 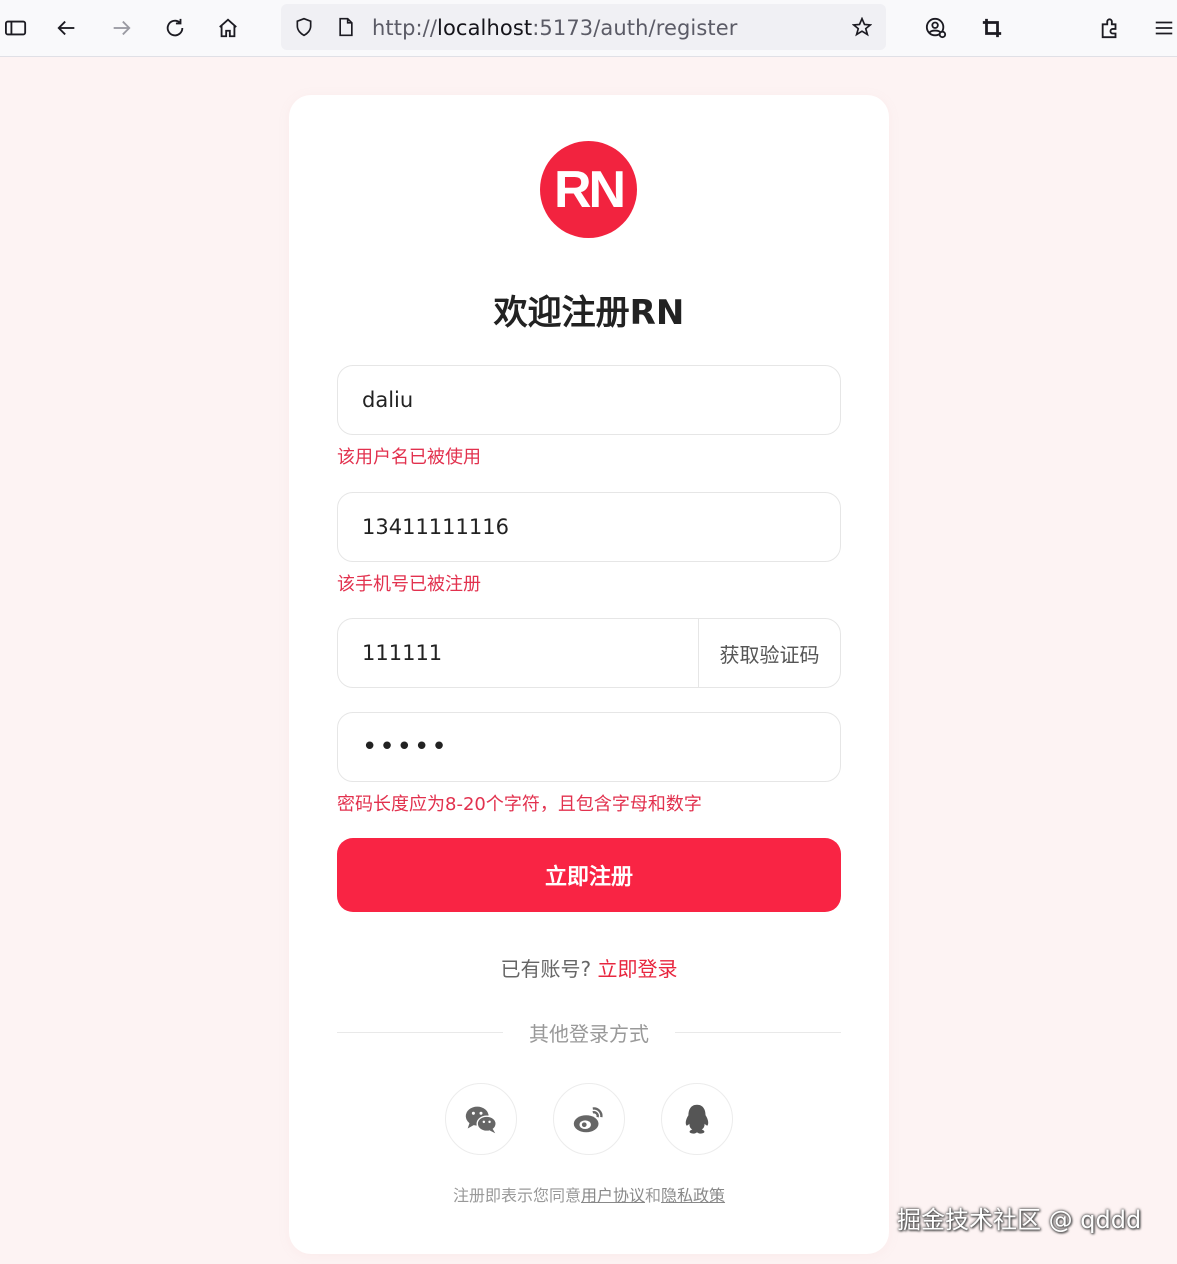 I want to click on other-login-divider: 其他登录方式, so click(x=589, y=1032).